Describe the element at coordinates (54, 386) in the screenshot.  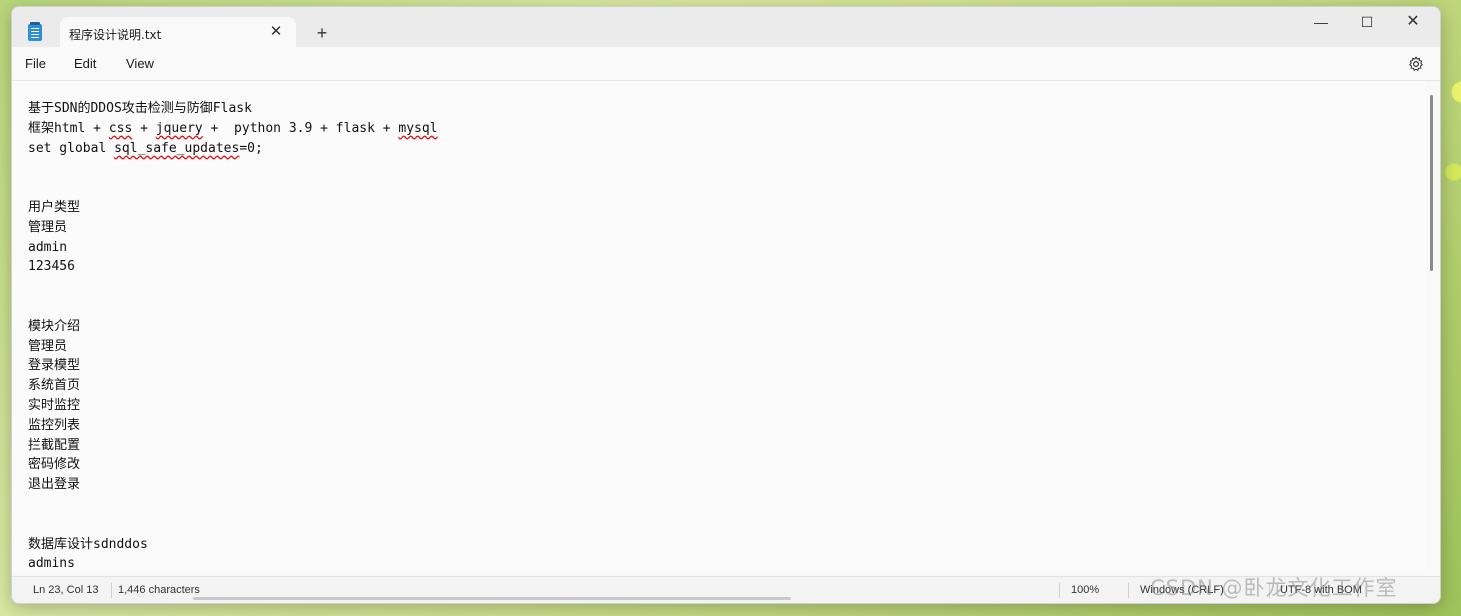
I see `text-line: 系统首页` at that location.